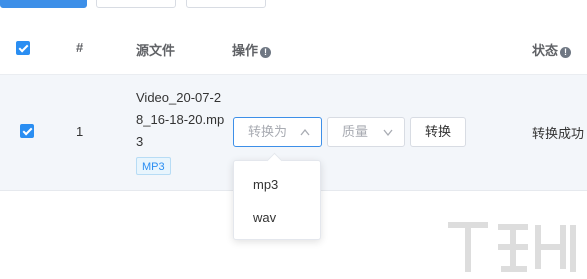 The height and width of the screenshot is (279, 587). I want to click on chevron-up-icon, so click(305, 137).